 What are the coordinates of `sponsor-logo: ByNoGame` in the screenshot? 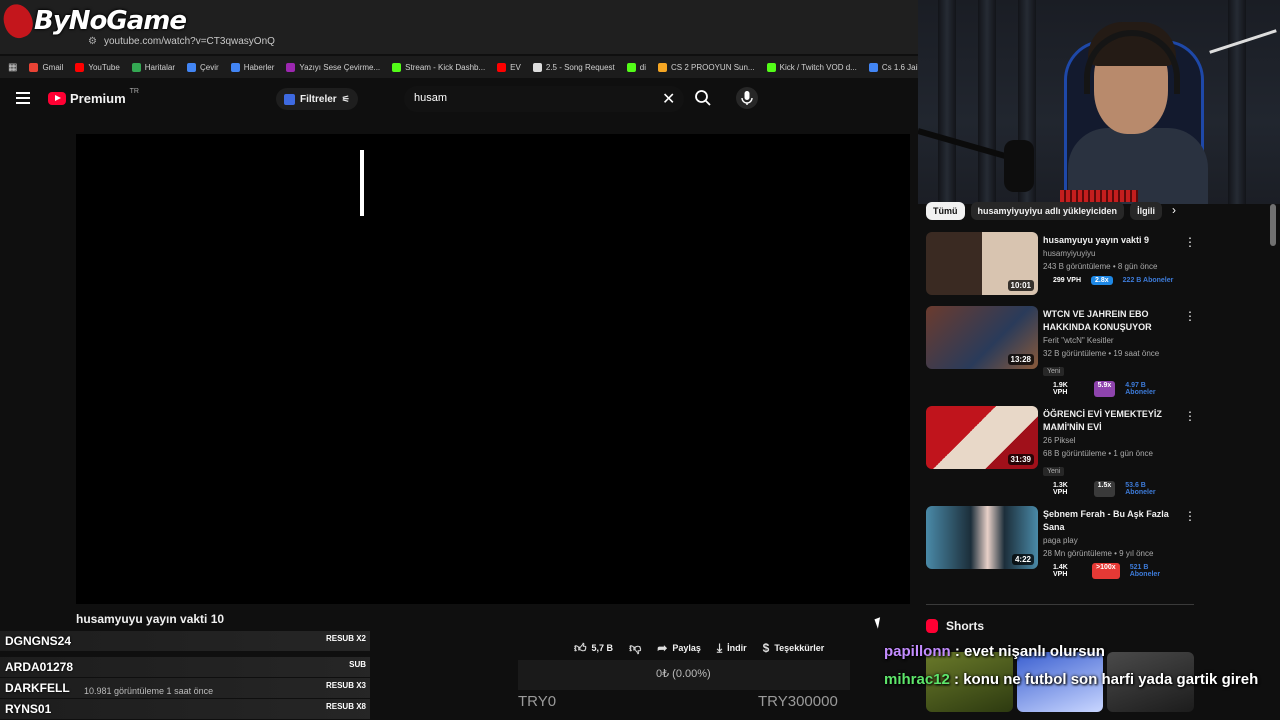 It's located at (93, 21).